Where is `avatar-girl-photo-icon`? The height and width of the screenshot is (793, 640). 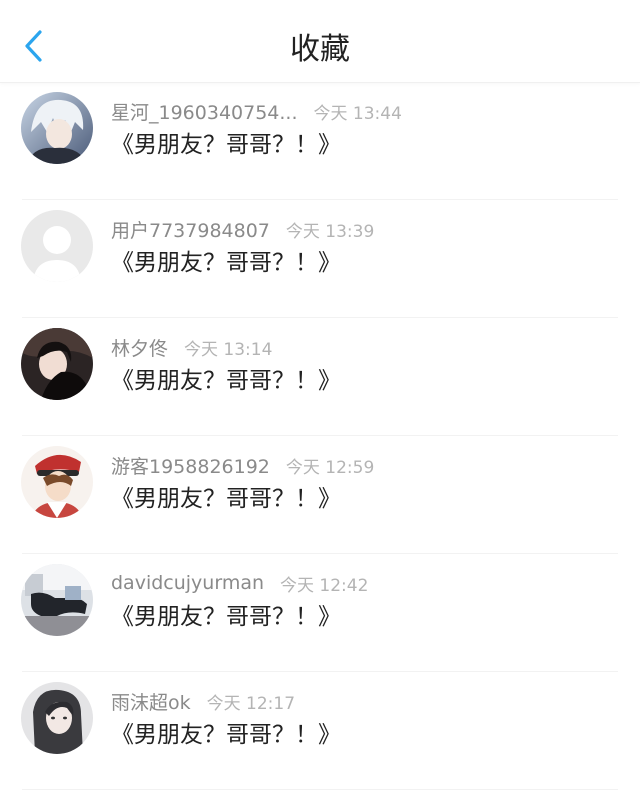 avatar-girl-photo-icon is located at coordinates (57, 364).